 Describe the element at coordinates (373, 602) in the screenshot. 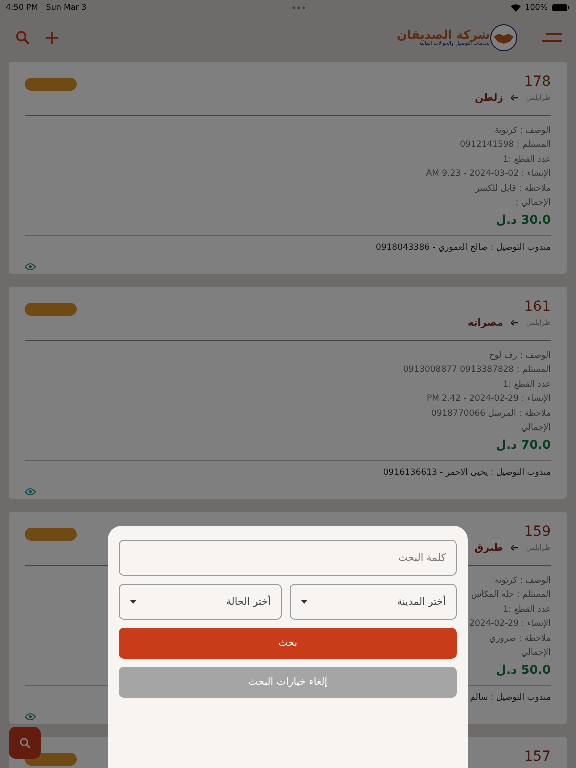

I see `city-dropdown: أختر المدينة` at that location.